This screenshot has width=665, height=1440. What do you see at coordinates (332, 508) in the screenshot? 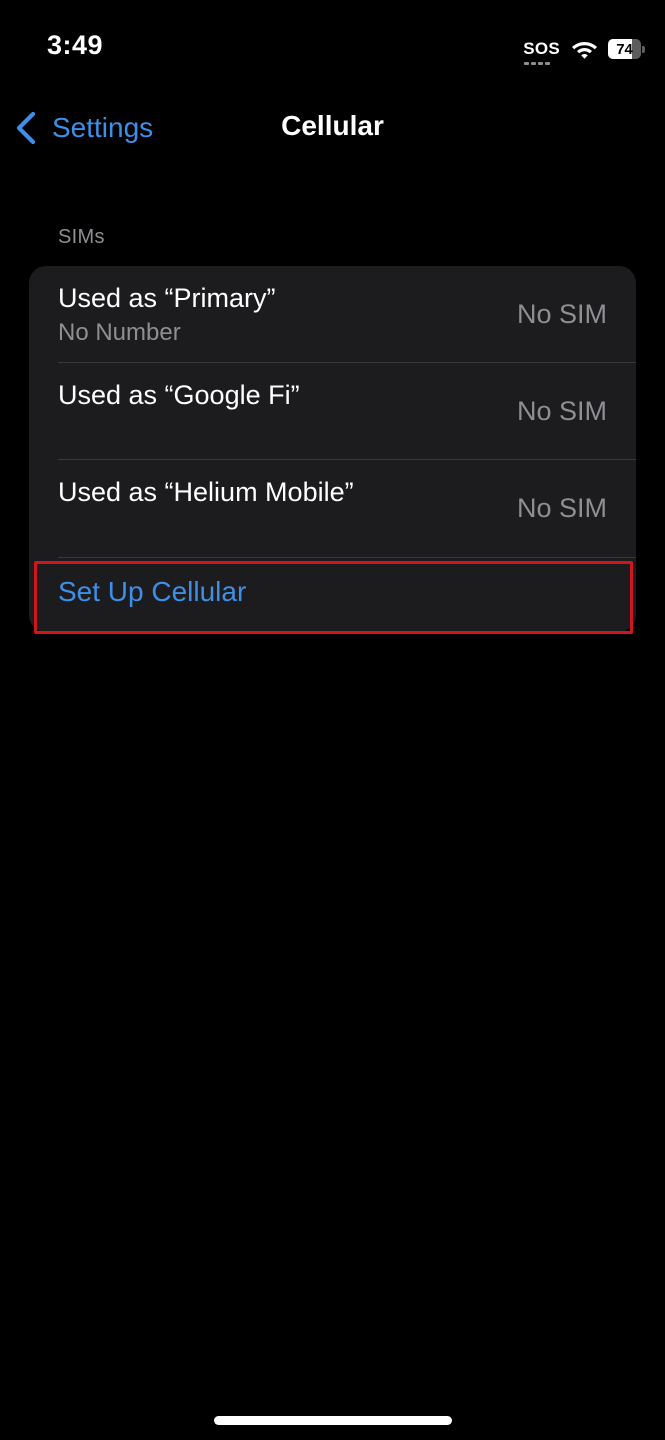
I see `sim-row-helium-mobile: Used as “Helium Mobile” No SIM` at bounding box center [332, 508].